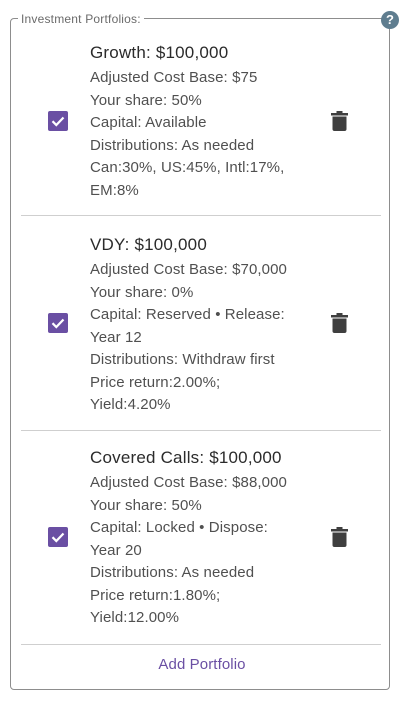  I want to click on portfolio-capital-cont: Year 12, so click(116, 337).